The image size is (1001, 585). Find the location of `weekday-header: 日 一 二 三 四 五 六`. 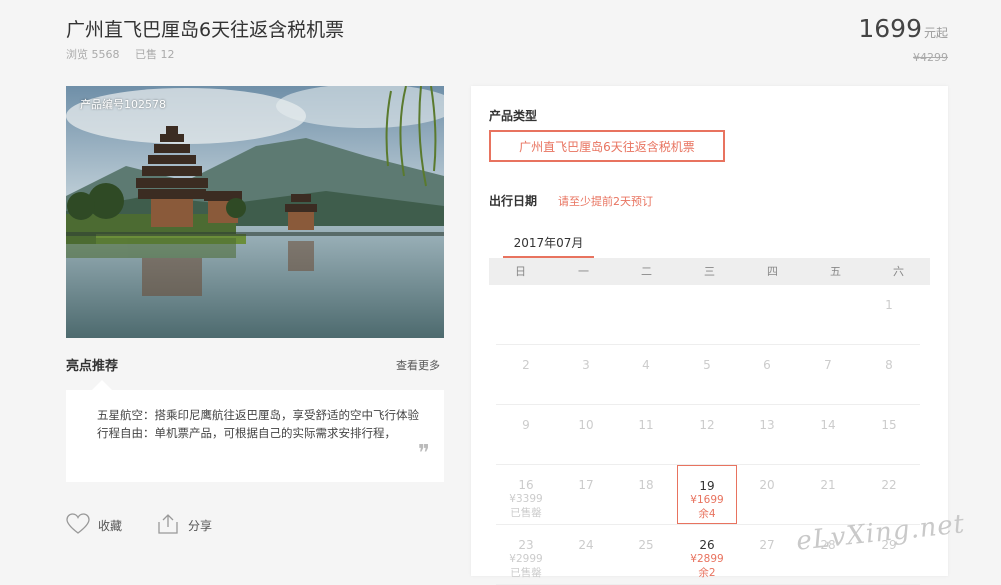

weekday-header: 日 一 二 三 四 五 六 is located at coordinates (709, 271).